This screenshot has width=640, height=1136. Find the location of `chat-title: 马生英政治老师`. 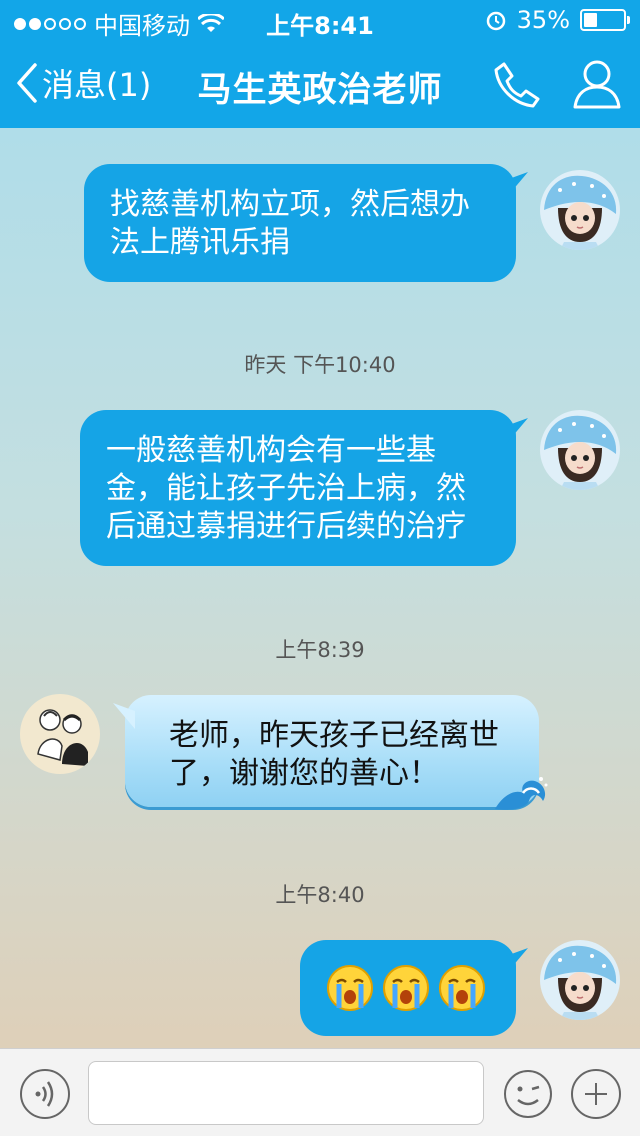

chat-title: 马生英政治老师 is located at coordinates (320, 90).